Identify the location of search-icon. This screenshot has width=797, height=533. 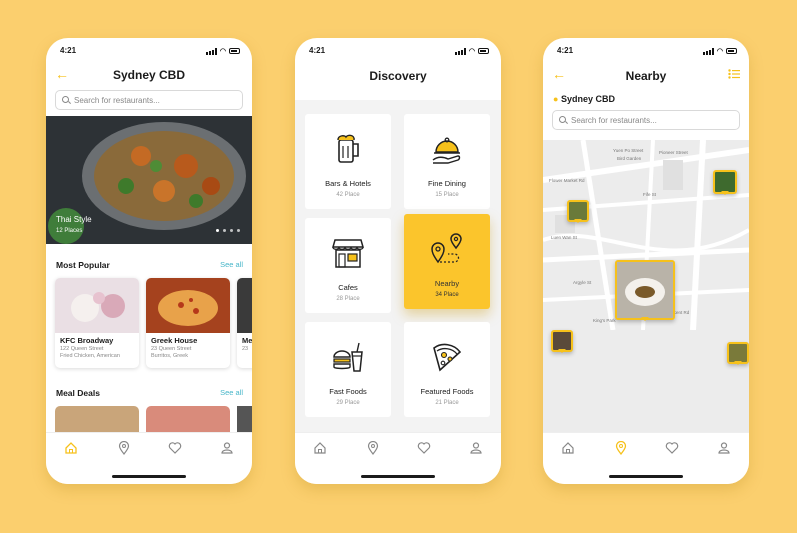
(65, 99).